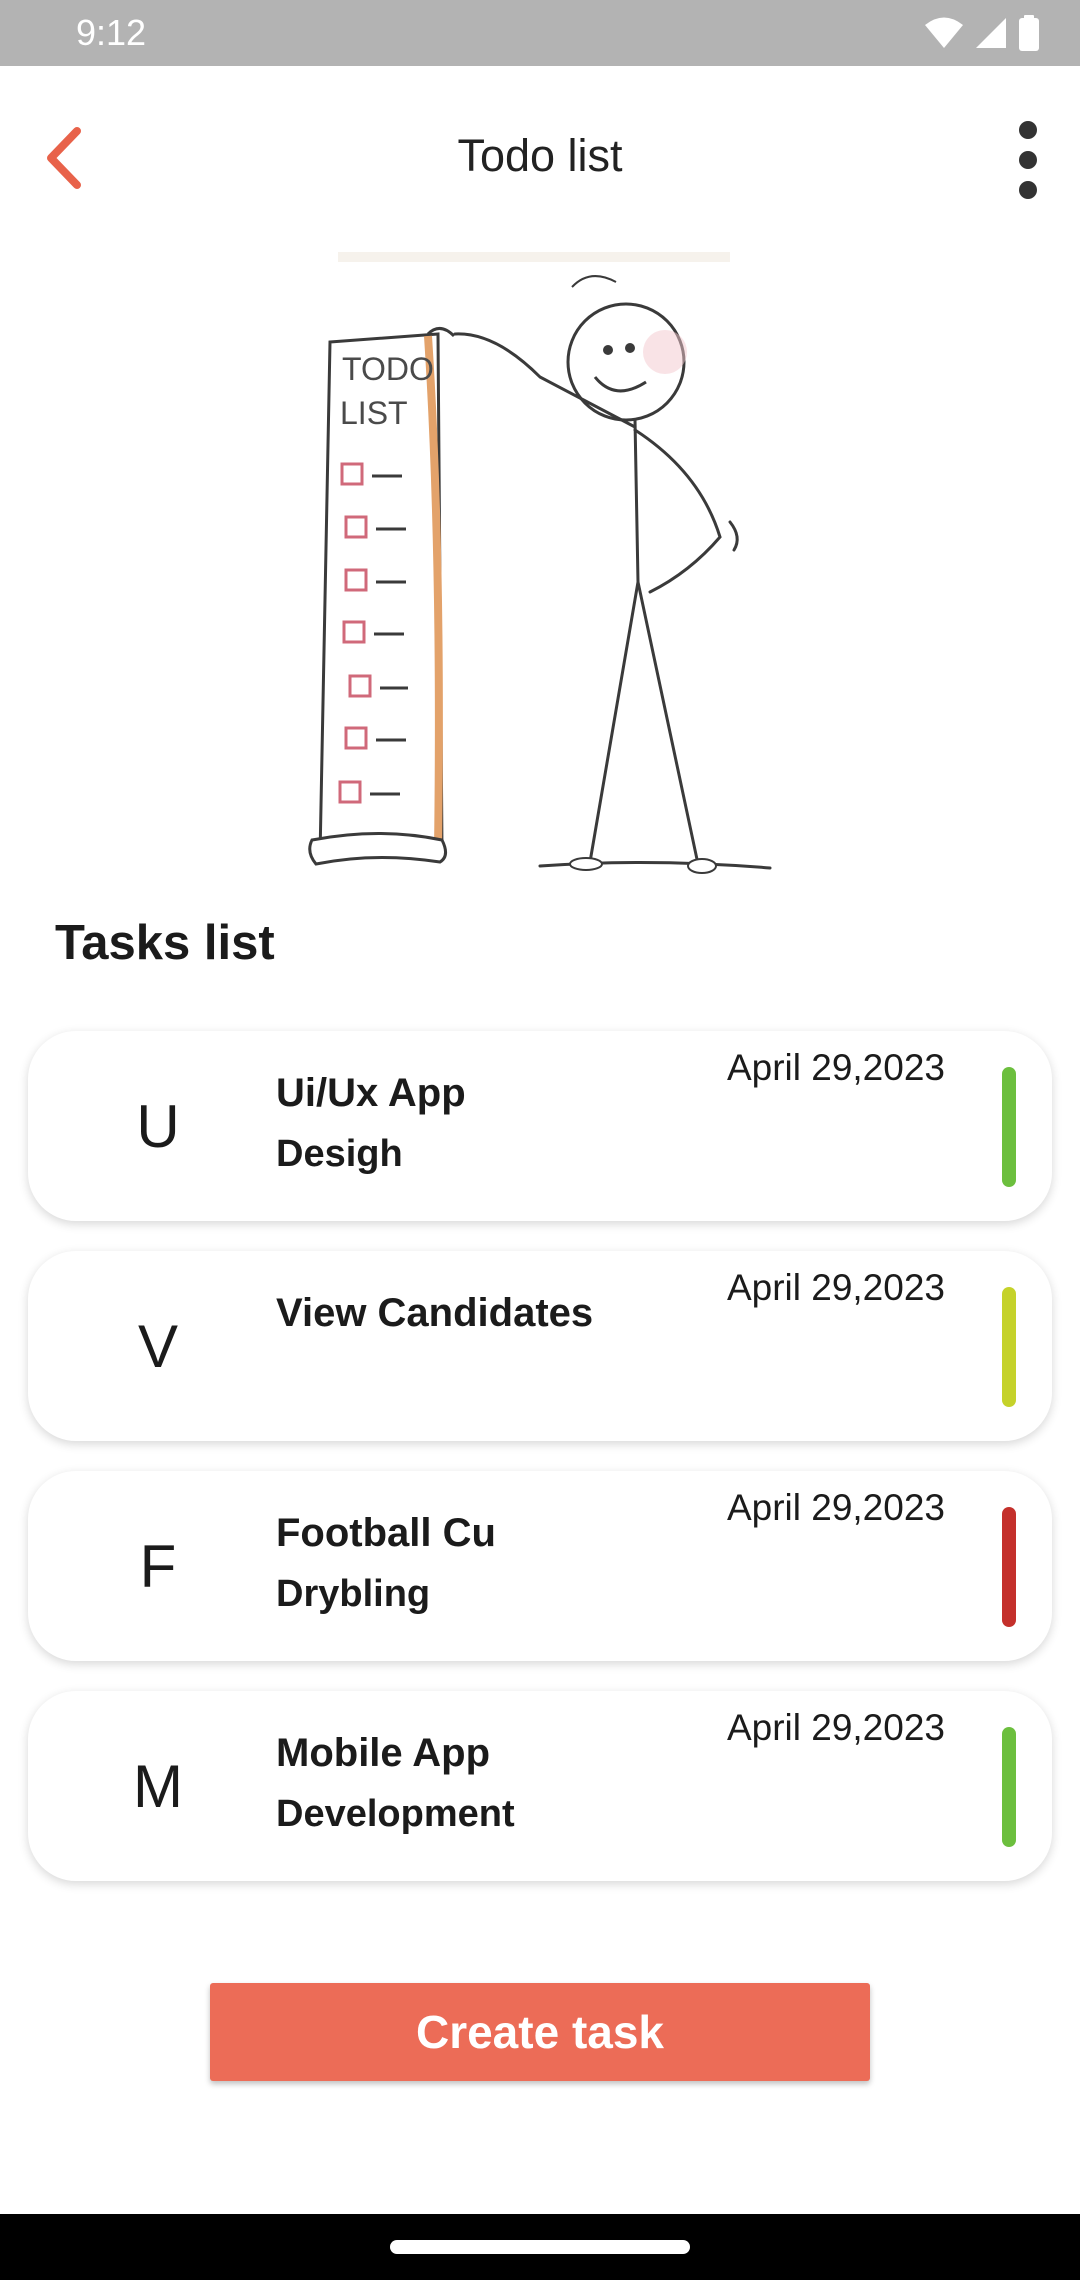 The height and width of the screenshot is (2280, 1080). What do you see at coordinates (339, 1154) in the screenshot?
I see `task-subtitle: Desigh` at bounding box center [339, 1154].